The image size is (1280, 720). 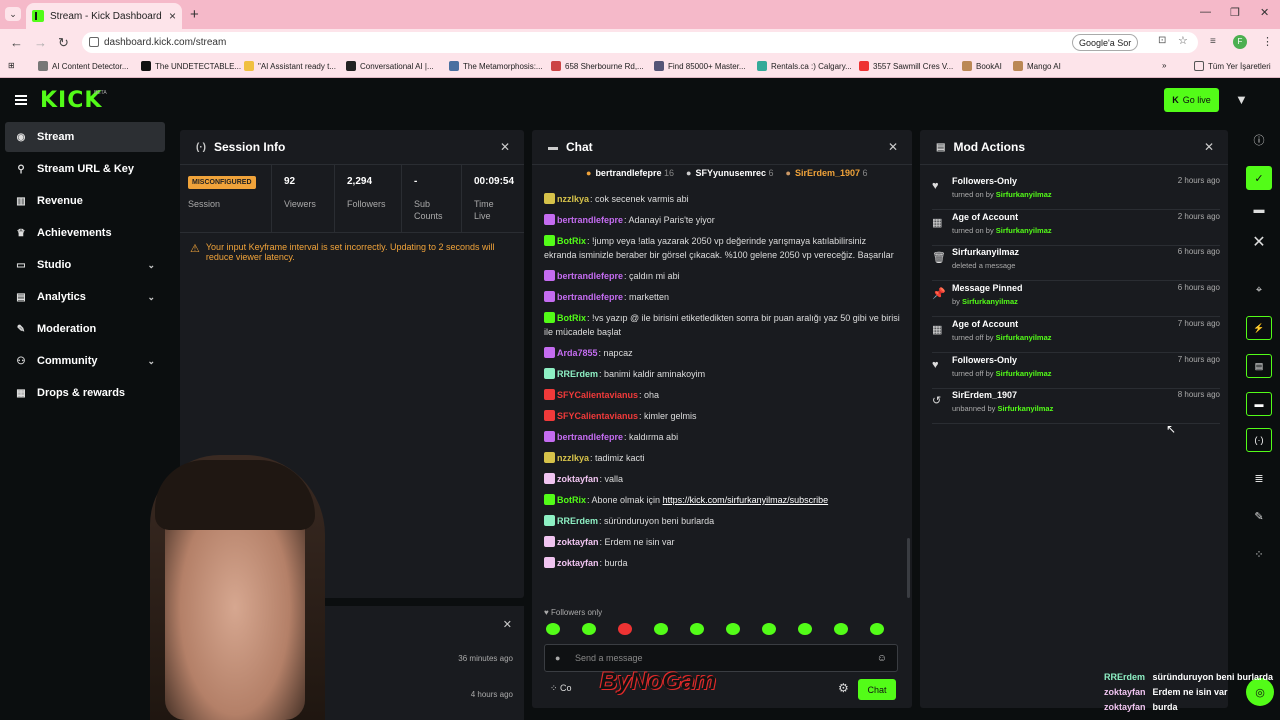 I want to click on tab-stream: Stream - Kick Dashboard ×, so click(x=104, y=16).